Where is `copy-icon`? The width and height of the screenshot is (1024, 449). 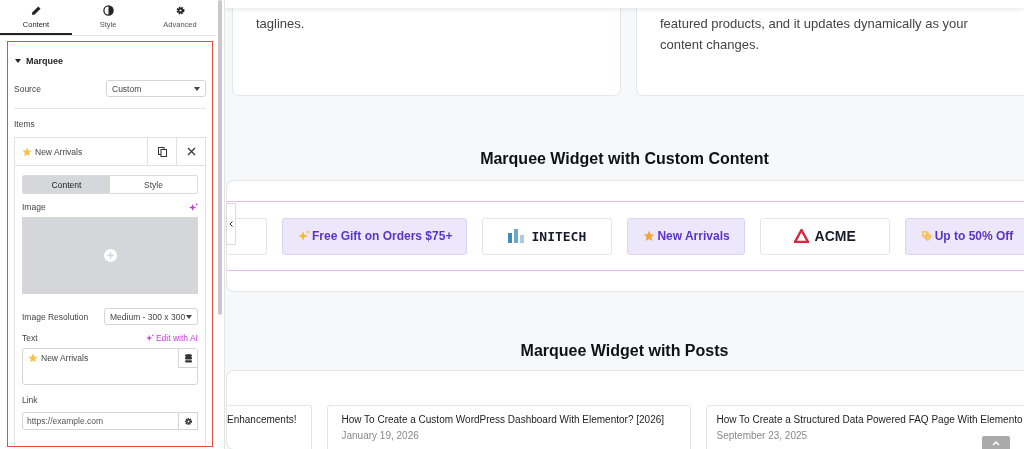 copy-icon is located at coordinates (162, 151).